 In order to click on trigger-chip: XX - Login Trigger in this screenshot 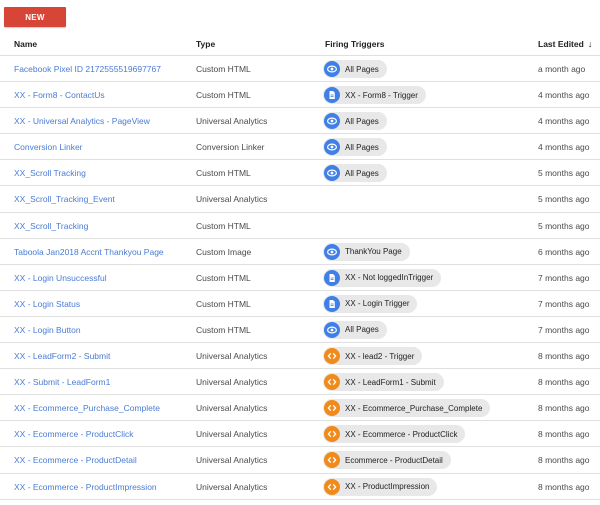, I will do `click(370, 303)`.